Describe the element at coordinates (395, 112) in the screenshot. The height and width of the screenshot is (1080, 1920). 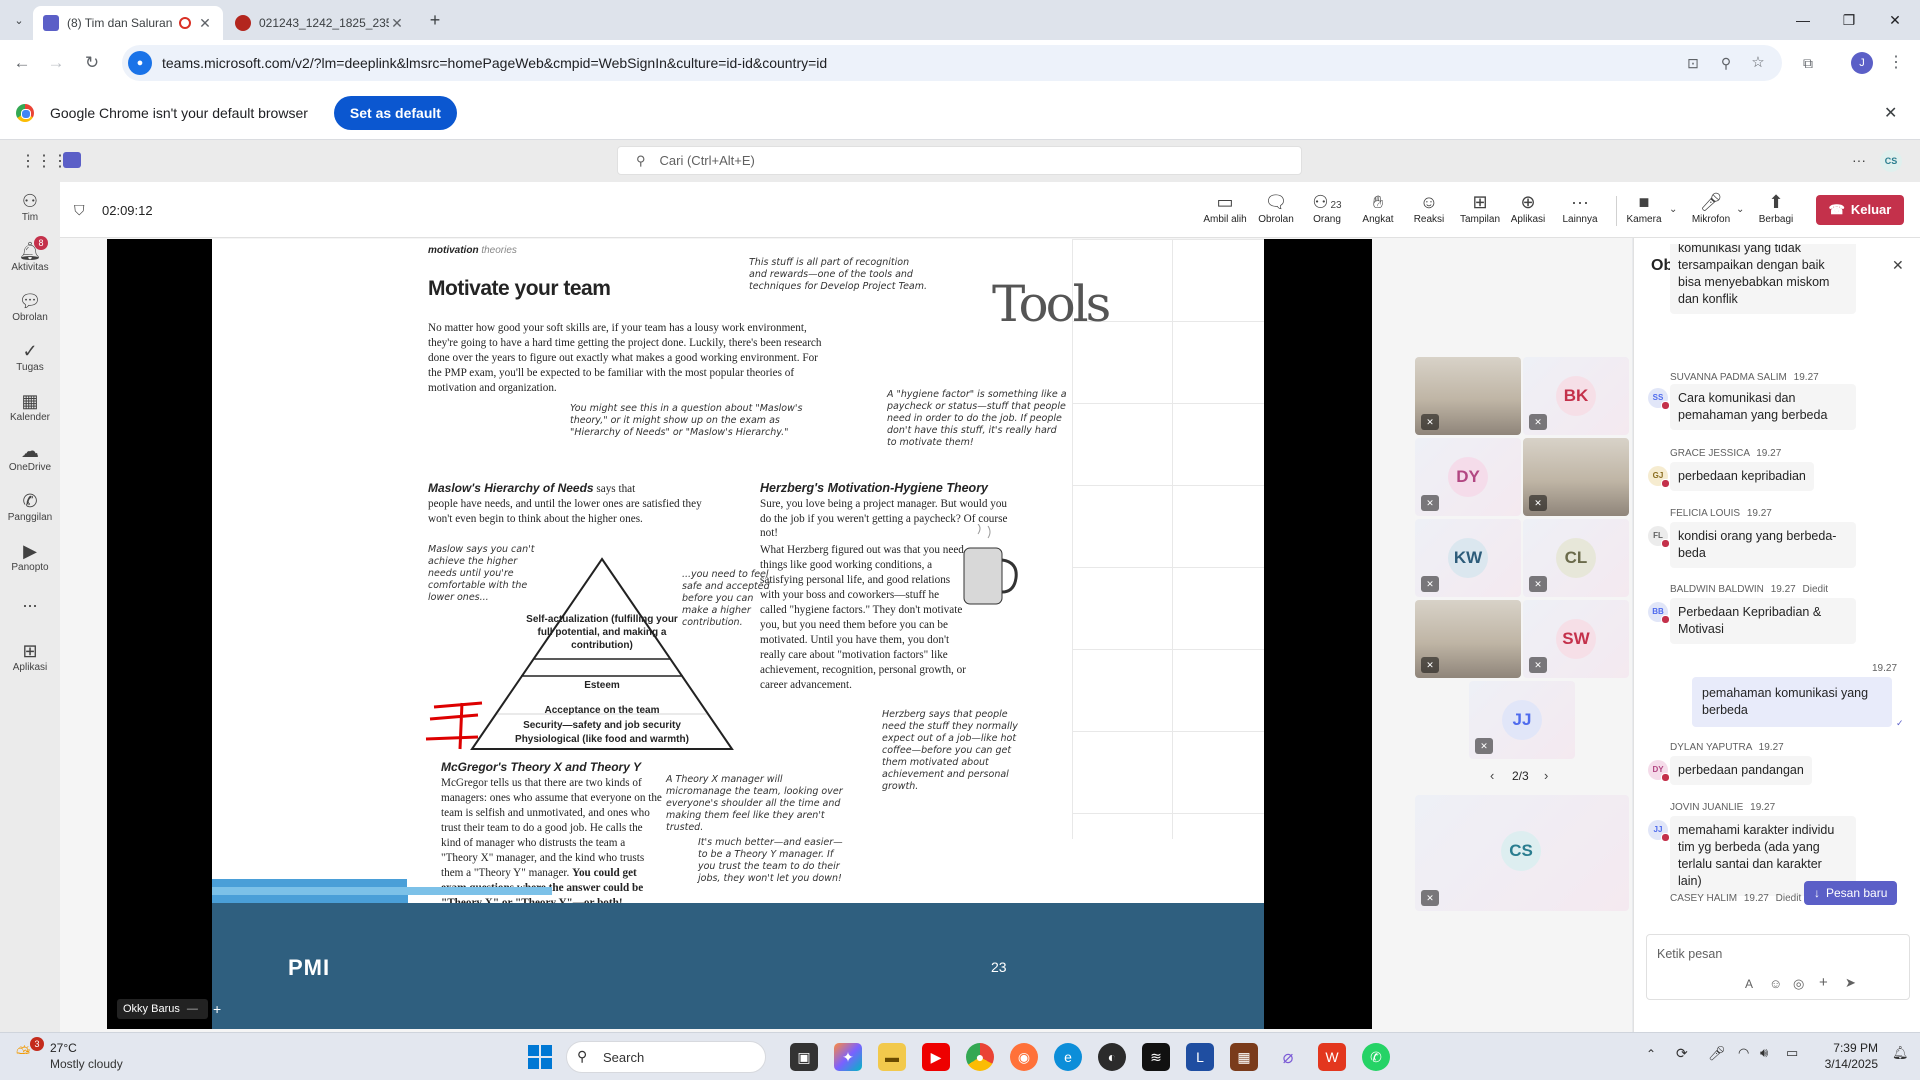
I see `set-default-button: Set as default` at that location.